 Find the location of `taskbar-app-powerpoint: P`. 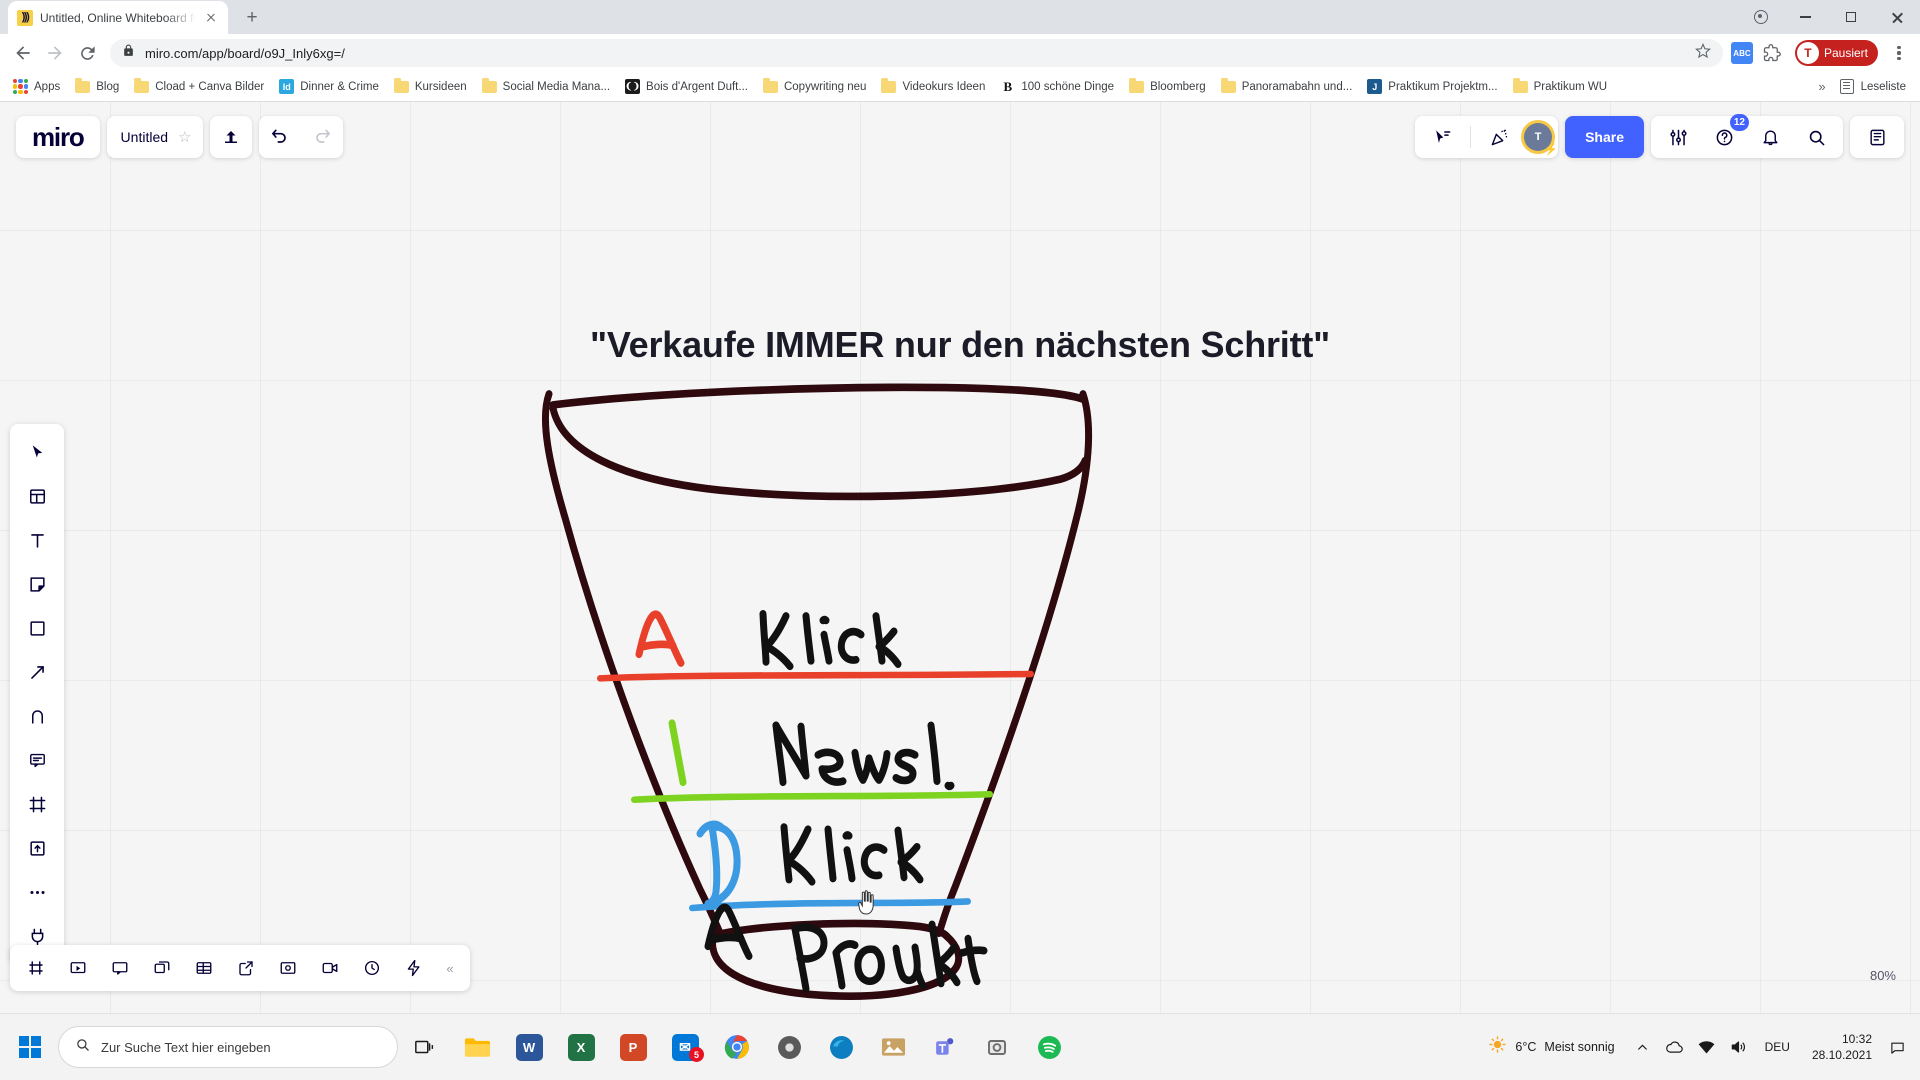

taskbar-app-powerpoint: P is located at coordinates (633, 1047).